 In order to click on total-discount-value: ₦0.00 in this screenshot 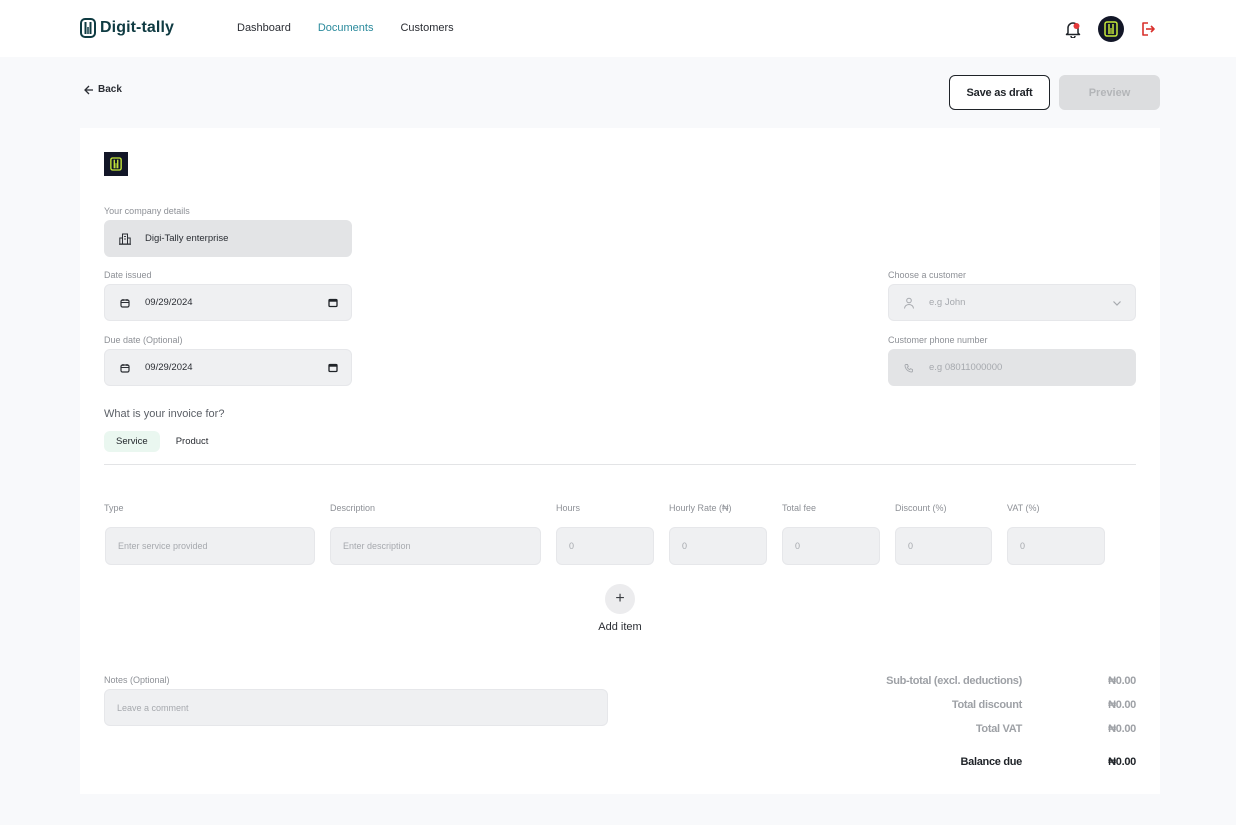, I will do `click(1122, 705)`.